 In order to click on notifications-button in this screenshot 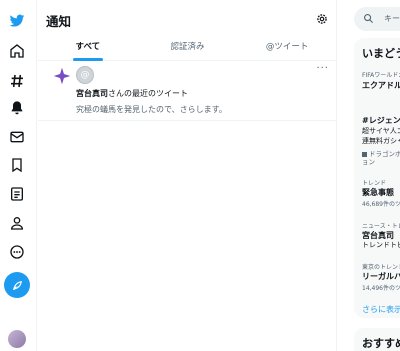, I will do `click(17, 108)`.